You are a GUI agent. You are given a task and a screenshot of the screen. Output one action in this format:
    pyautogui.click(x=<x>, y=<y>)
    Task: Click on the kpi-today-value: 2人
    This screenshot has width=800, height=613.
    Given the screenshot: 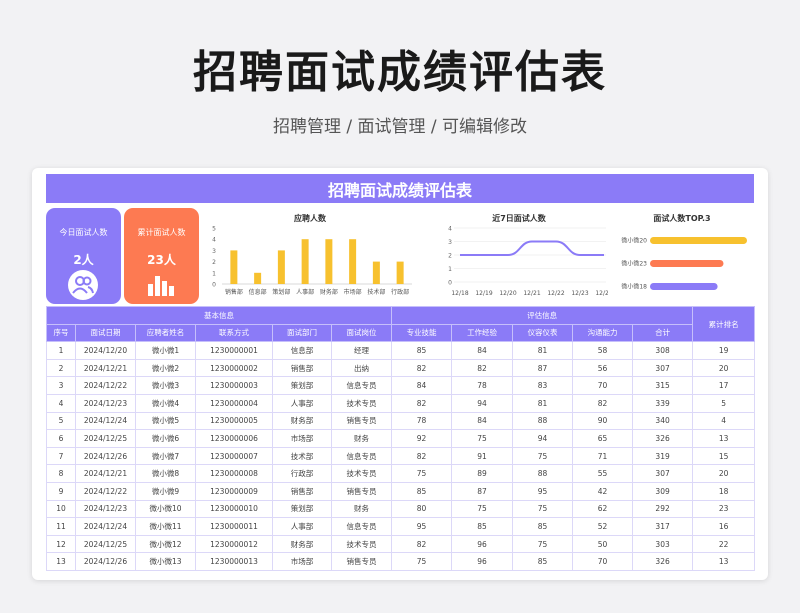 What is the action you would take?
    pyautogui.click(x=83, y=260)
    